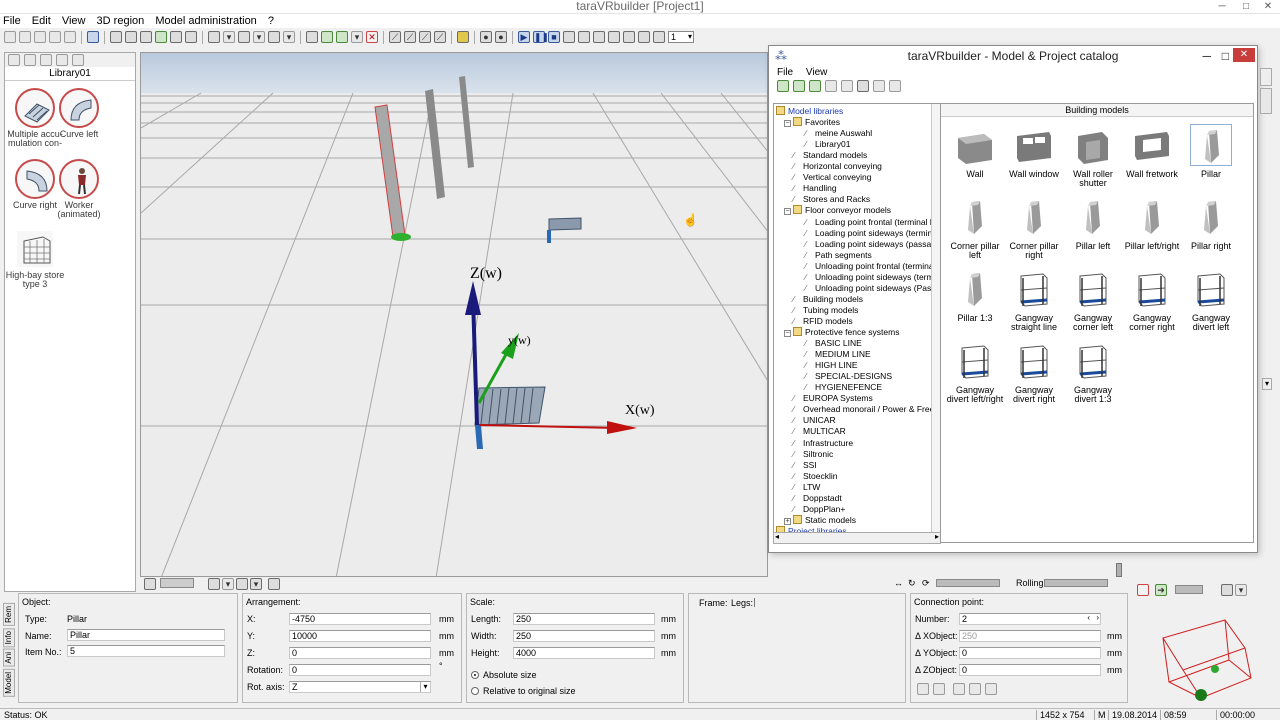 The image size is (1280, 720). What do you see at coordinates (1268, 6) in the screenshot?
I see `close-icon: ✕` at bounding box center [1268, 6].